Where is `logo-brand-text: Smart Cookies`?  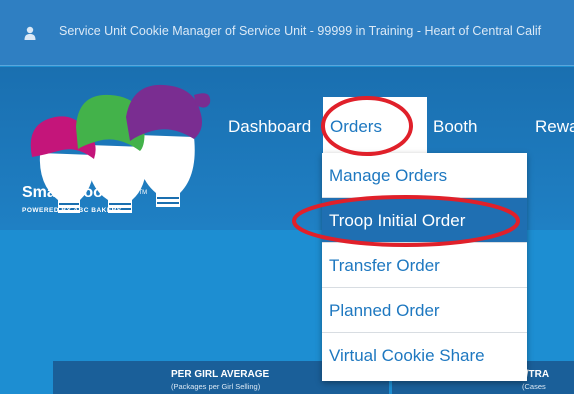 logo-brand-text: Smart Cookies is located at coordinates (78, 192).